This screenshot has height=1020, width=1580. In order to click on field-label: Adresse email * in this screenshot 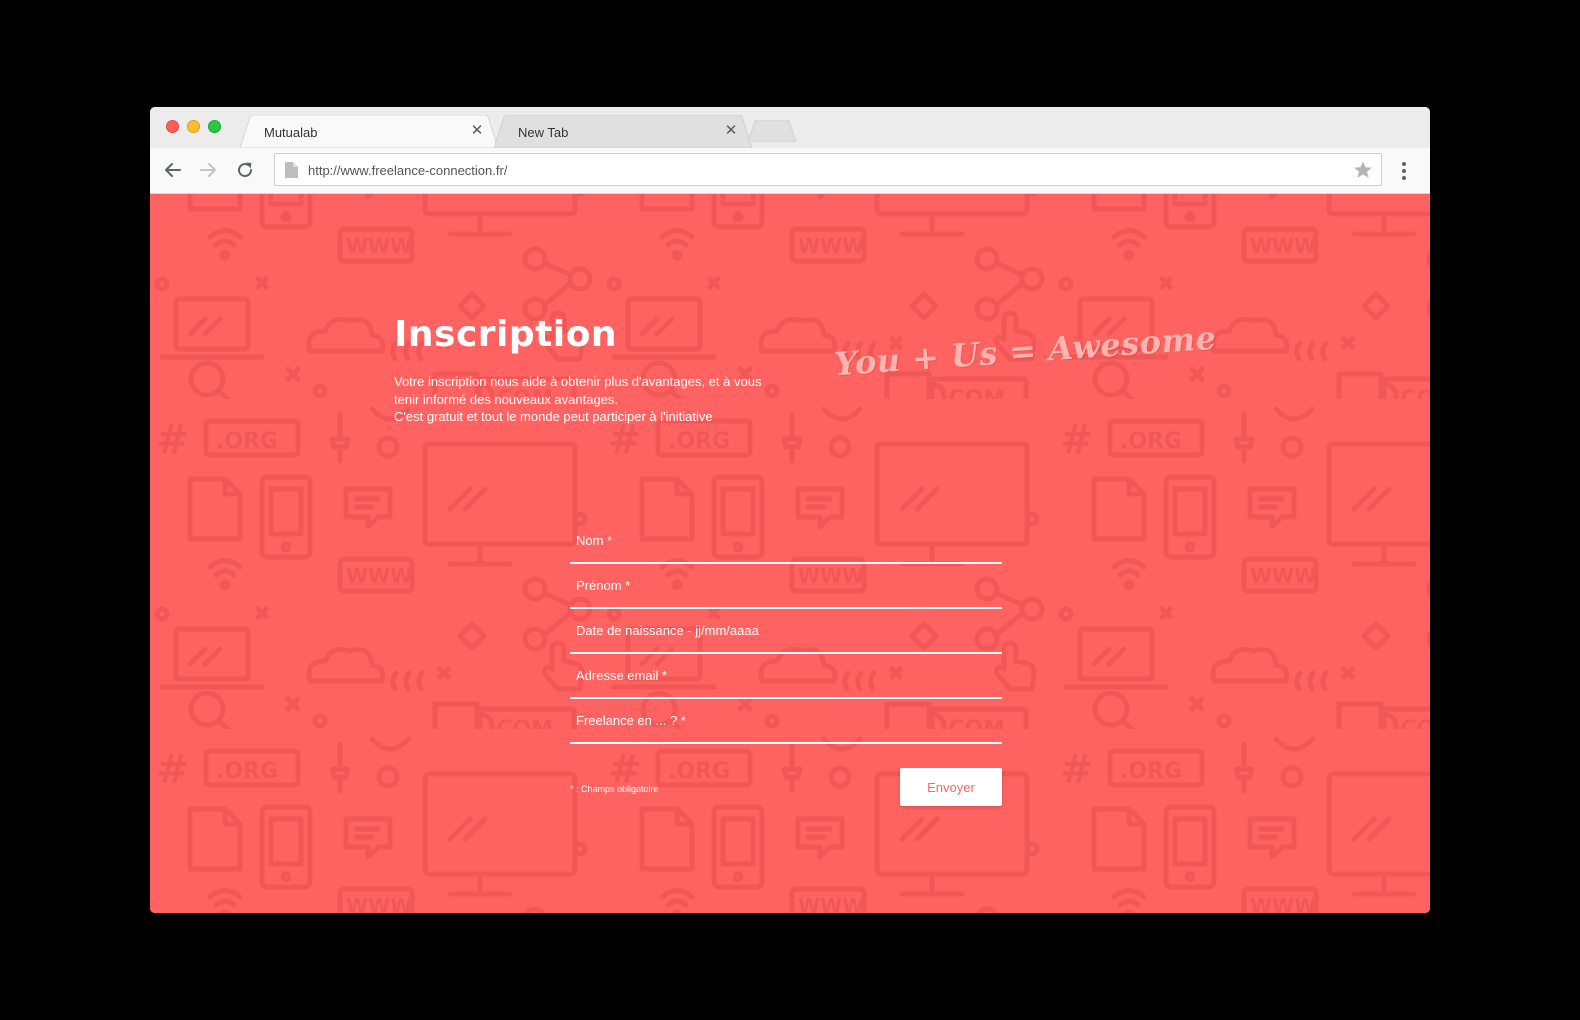, I will do `click(622, 675)`.